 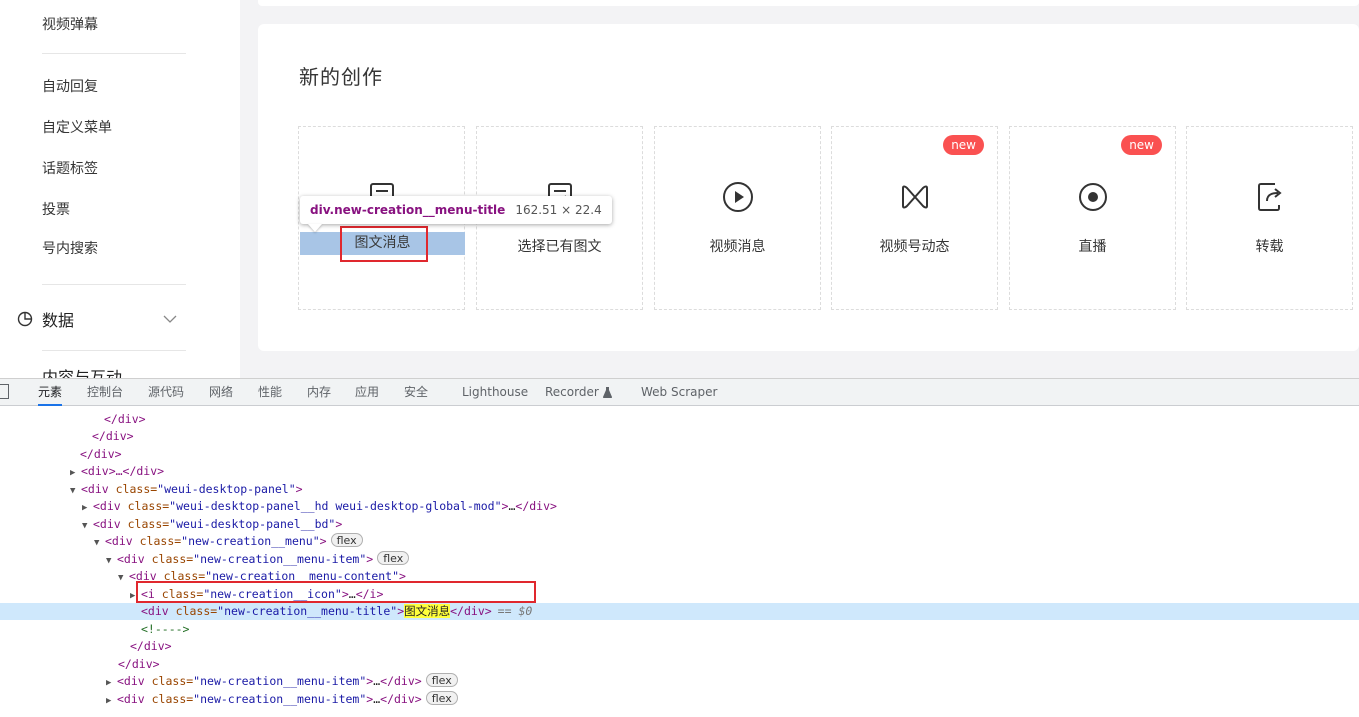 What do you see at coordinates (572, 392) in the screenshot?
I see `tab-recorder-label: Recorder` at bounding box center [572, 392].